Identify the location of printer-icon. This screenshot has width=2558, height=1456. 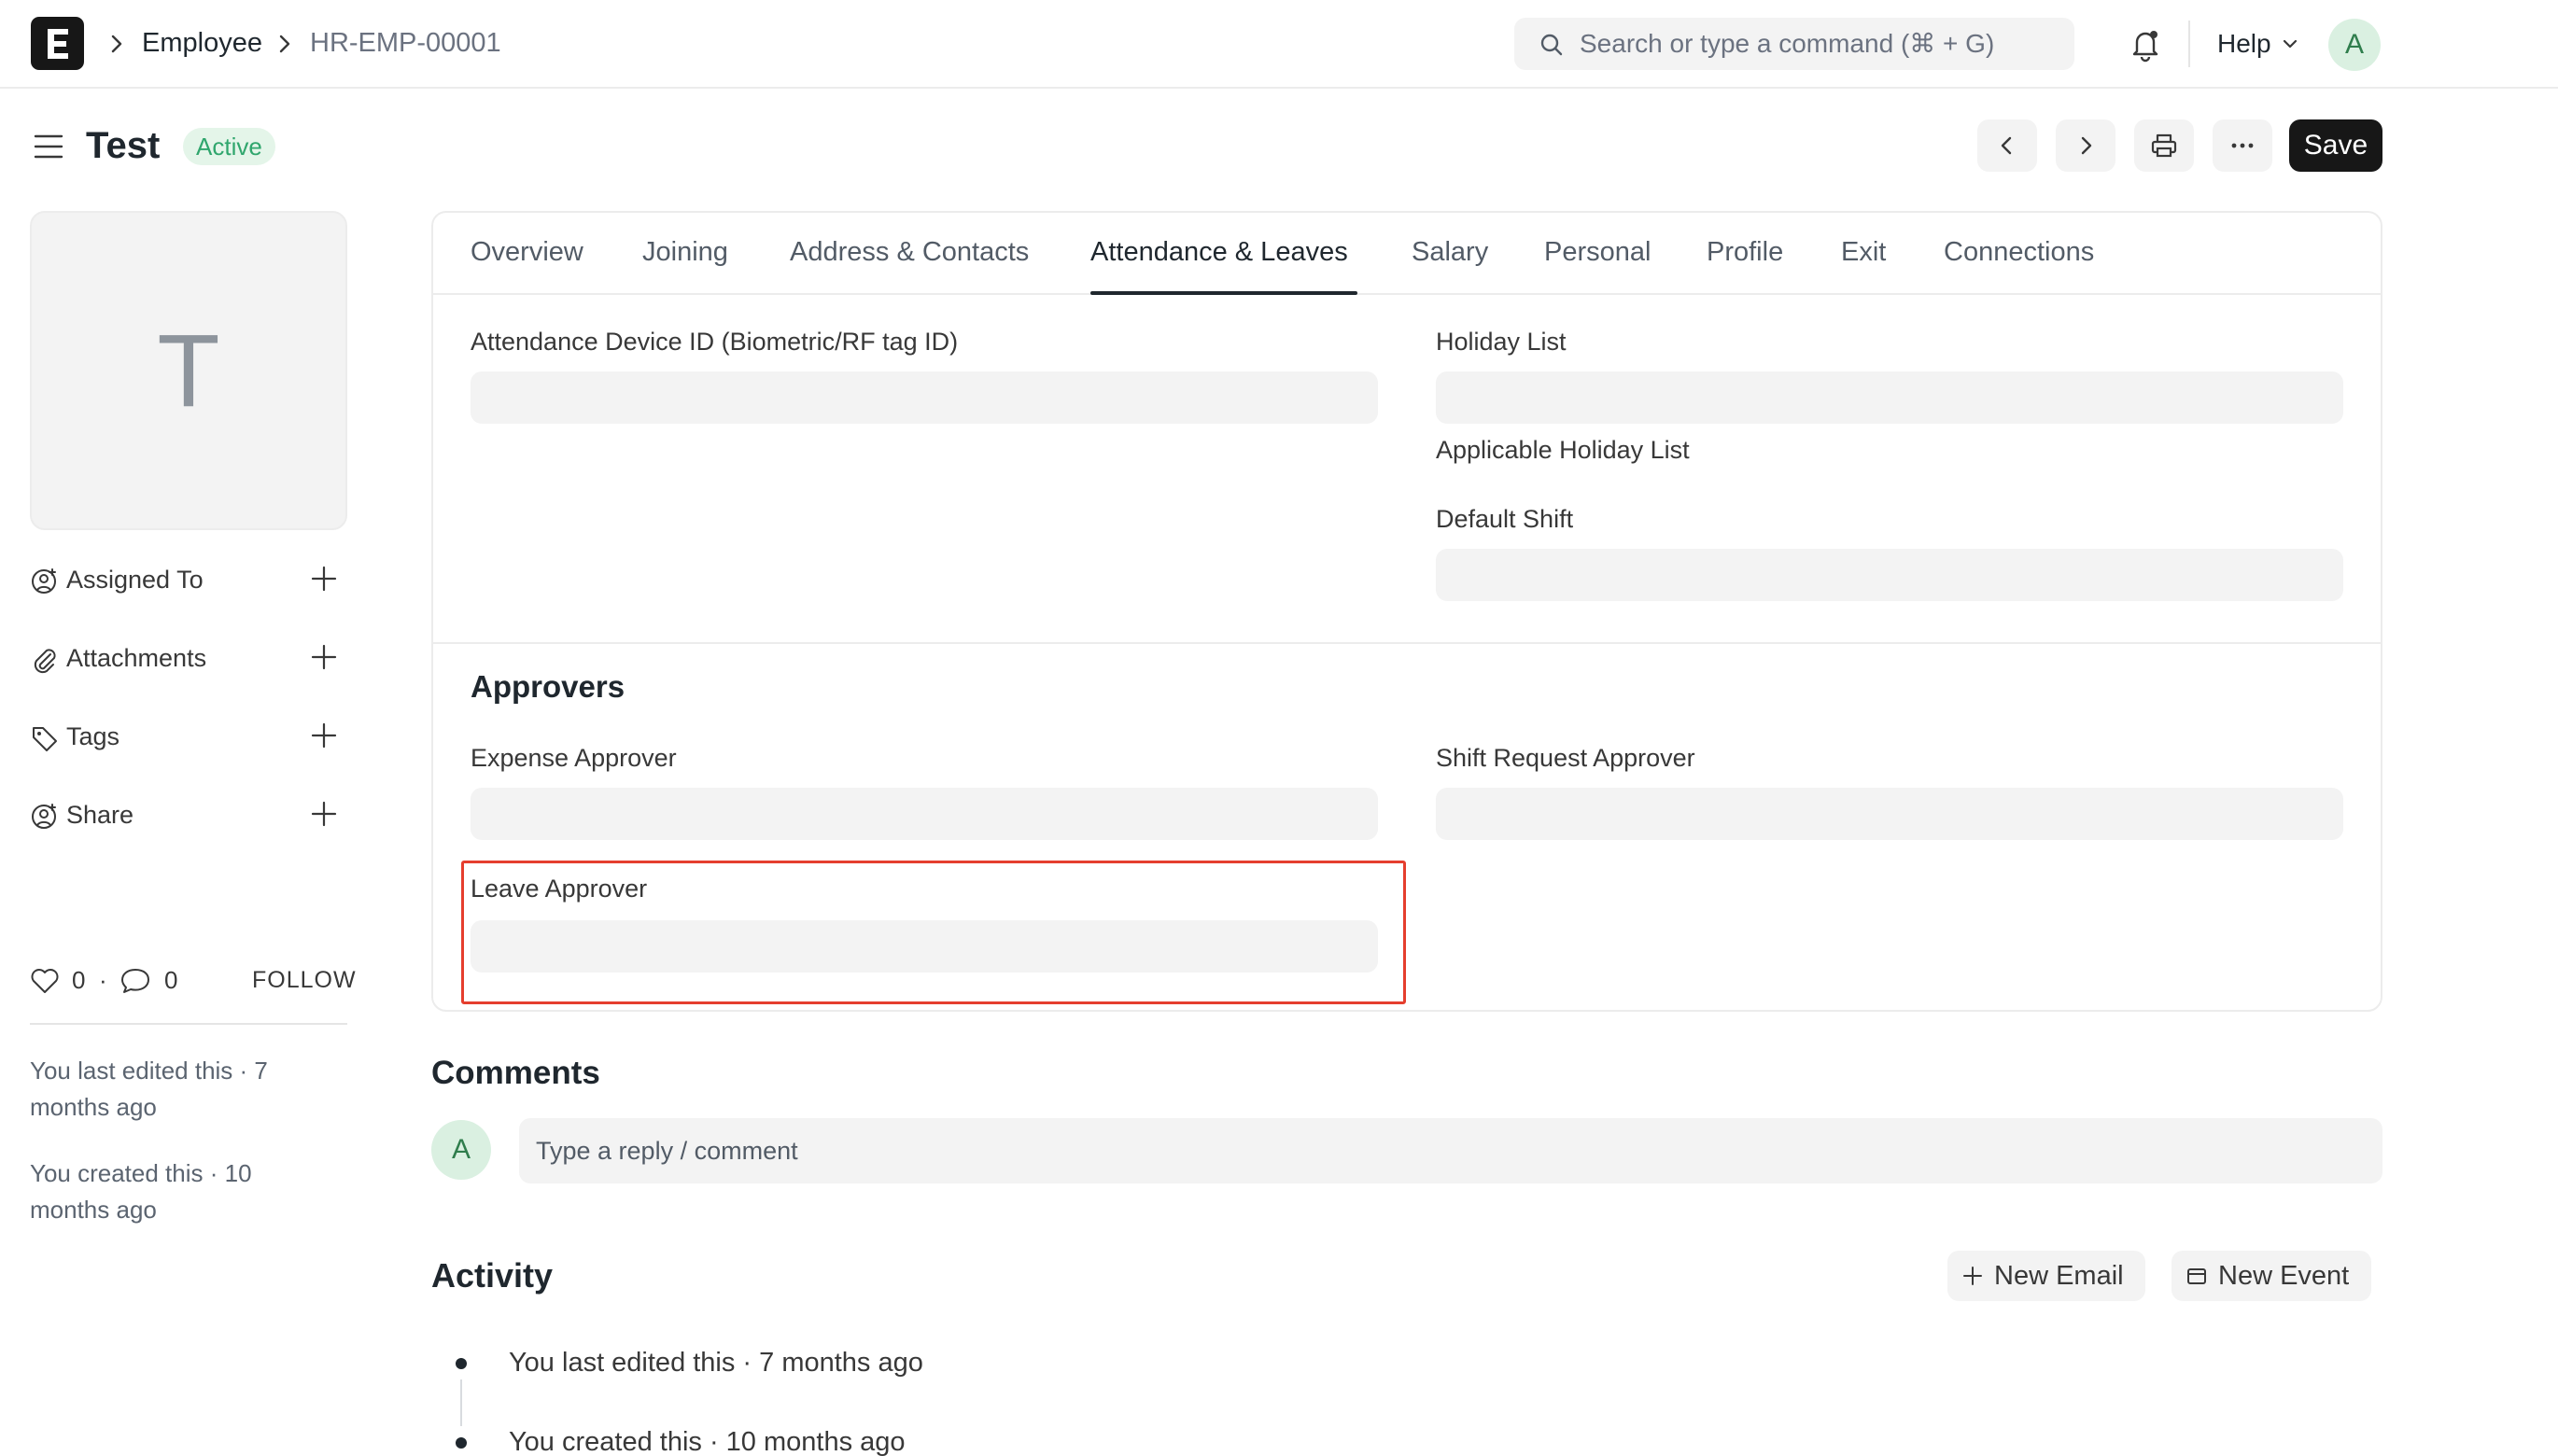
(2164, 145).